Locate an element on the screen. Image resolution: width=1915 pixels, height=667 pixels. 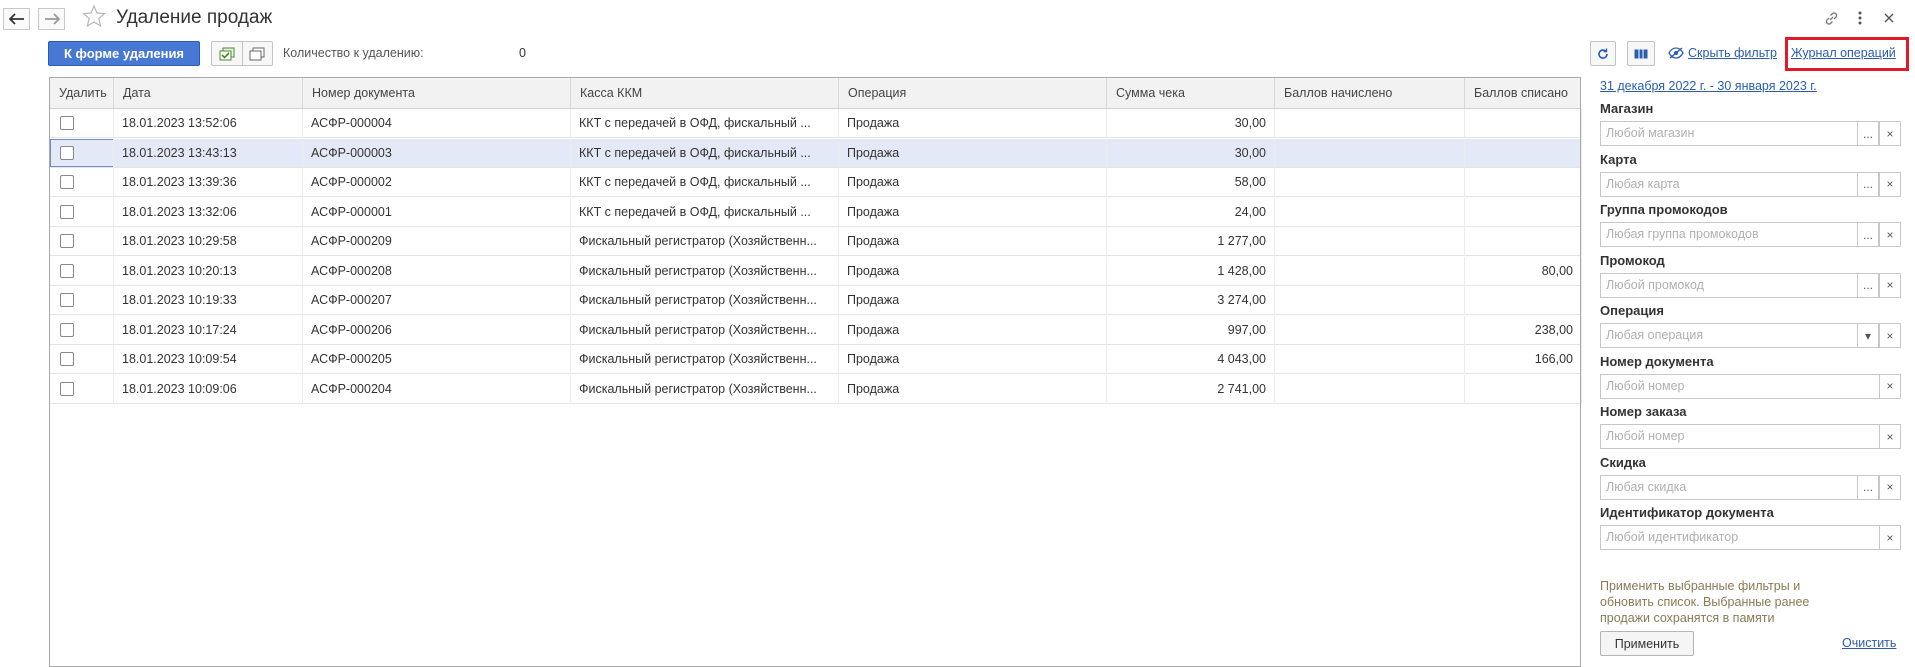
column-header-delete: Удалить is located at coordinates (82, 93).